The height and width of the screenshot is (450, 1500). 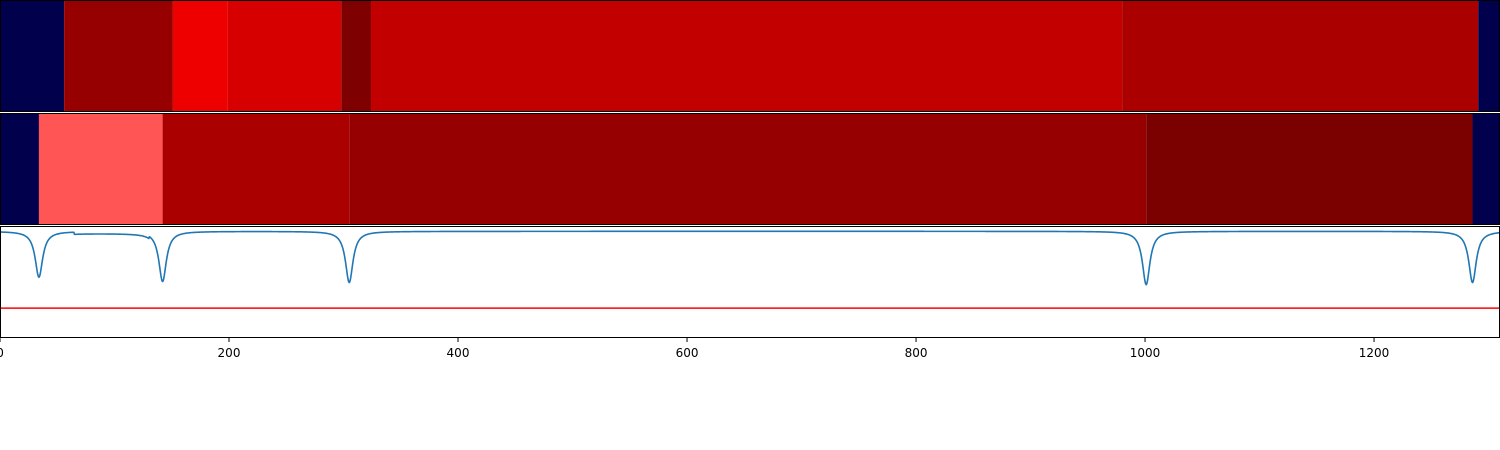 I want to click on x-axis: 0 200 400 600 800 1000 1200, so click(x=694, y=349).